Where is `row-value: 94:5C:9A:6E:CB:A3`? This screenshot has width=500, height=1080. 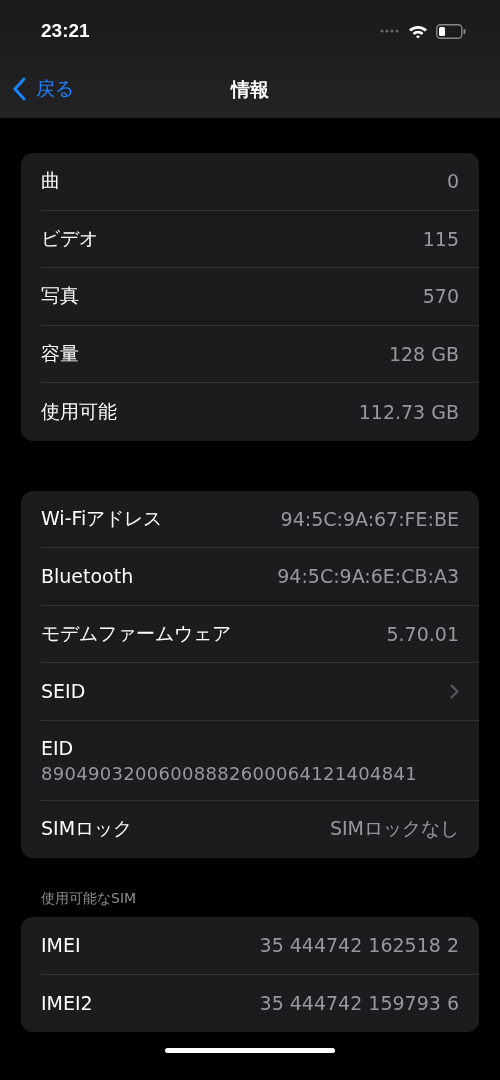 row-value: 94:5C:9A:6E:CB:A3 is located at coordinates (368, 576).